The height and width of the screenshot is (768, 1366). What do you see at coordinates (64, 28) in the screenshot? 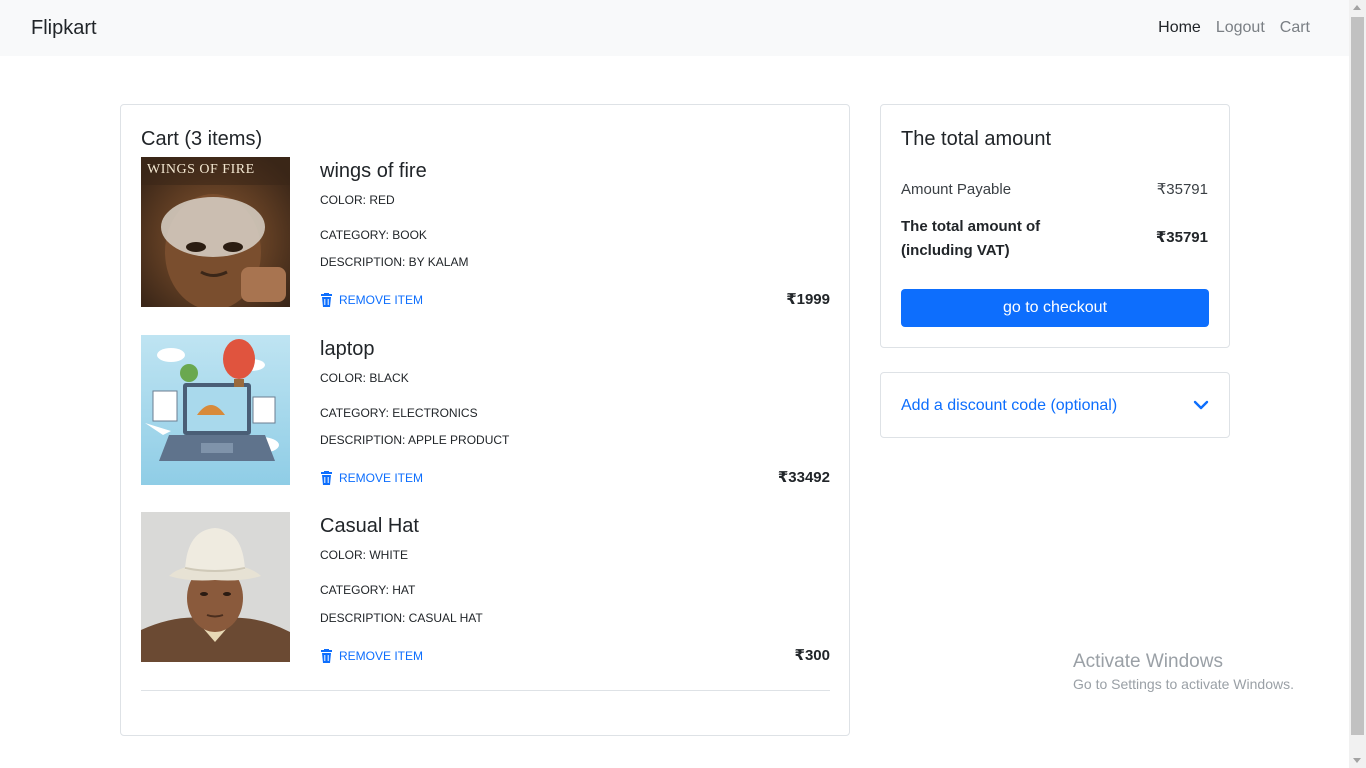
I see `brand-logo: Flipkart` at bounding box center [64, 28].